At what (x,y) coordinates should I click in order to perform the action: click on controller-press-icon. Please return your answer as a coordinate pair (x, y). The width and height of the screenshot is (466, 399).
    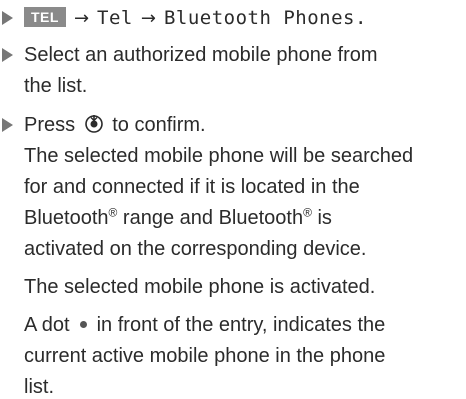
    Looking at the image, I should click on (94, 127).